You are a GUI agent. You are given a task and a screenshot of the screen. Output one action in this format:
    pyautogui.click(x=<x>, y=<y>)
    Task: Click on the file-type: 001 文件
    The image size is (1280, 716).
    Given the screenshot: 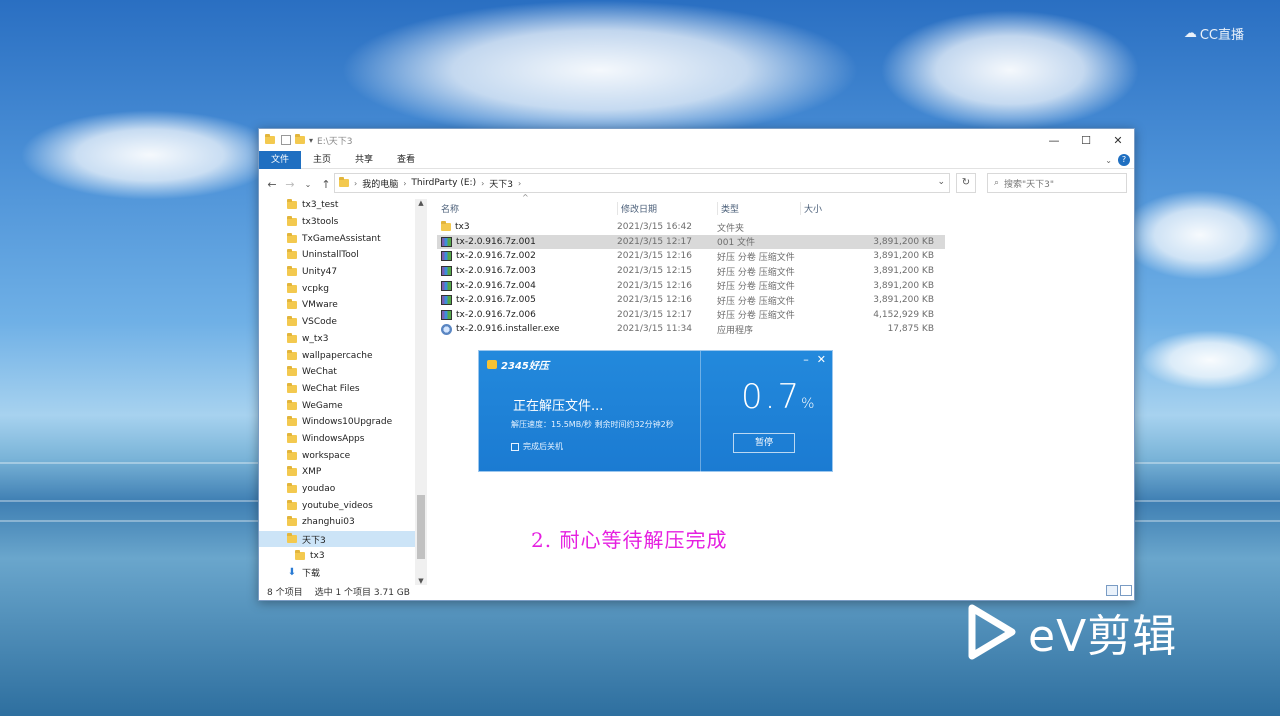 What is the action you would take?
    pyautogui.click(x=736, y=243)
    